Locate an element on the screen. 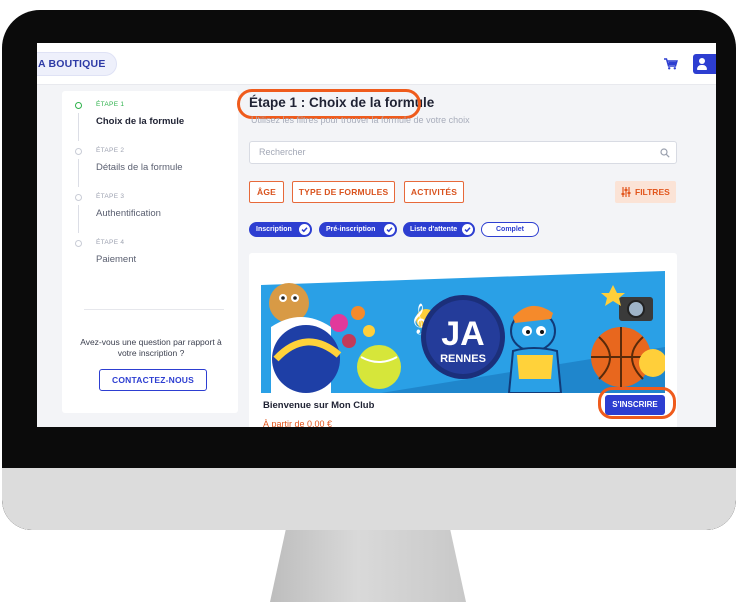  logo-subtext: RENNES is located at coordinates (463, 359).